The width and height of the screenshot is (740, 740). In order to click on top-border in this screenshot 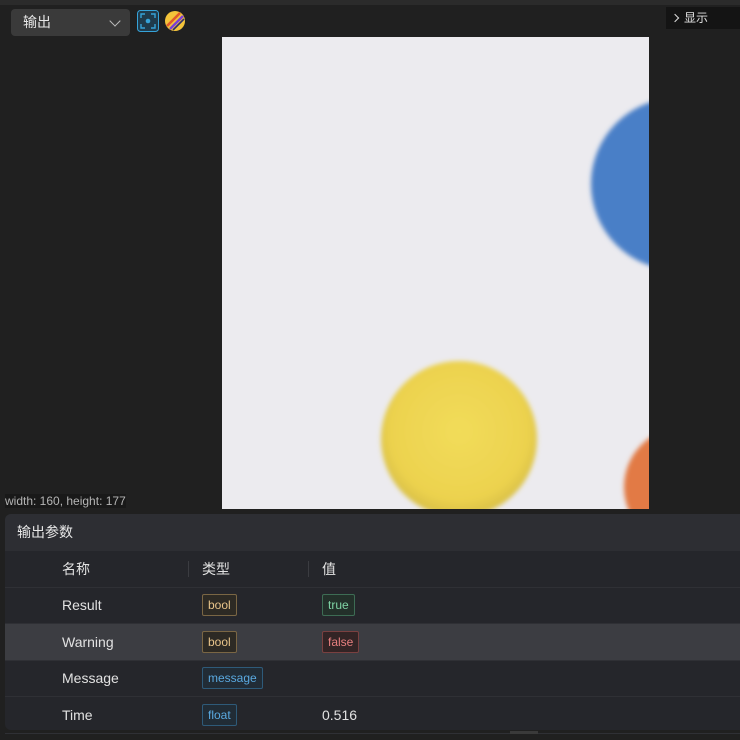, I will do `click(370, 2)`.